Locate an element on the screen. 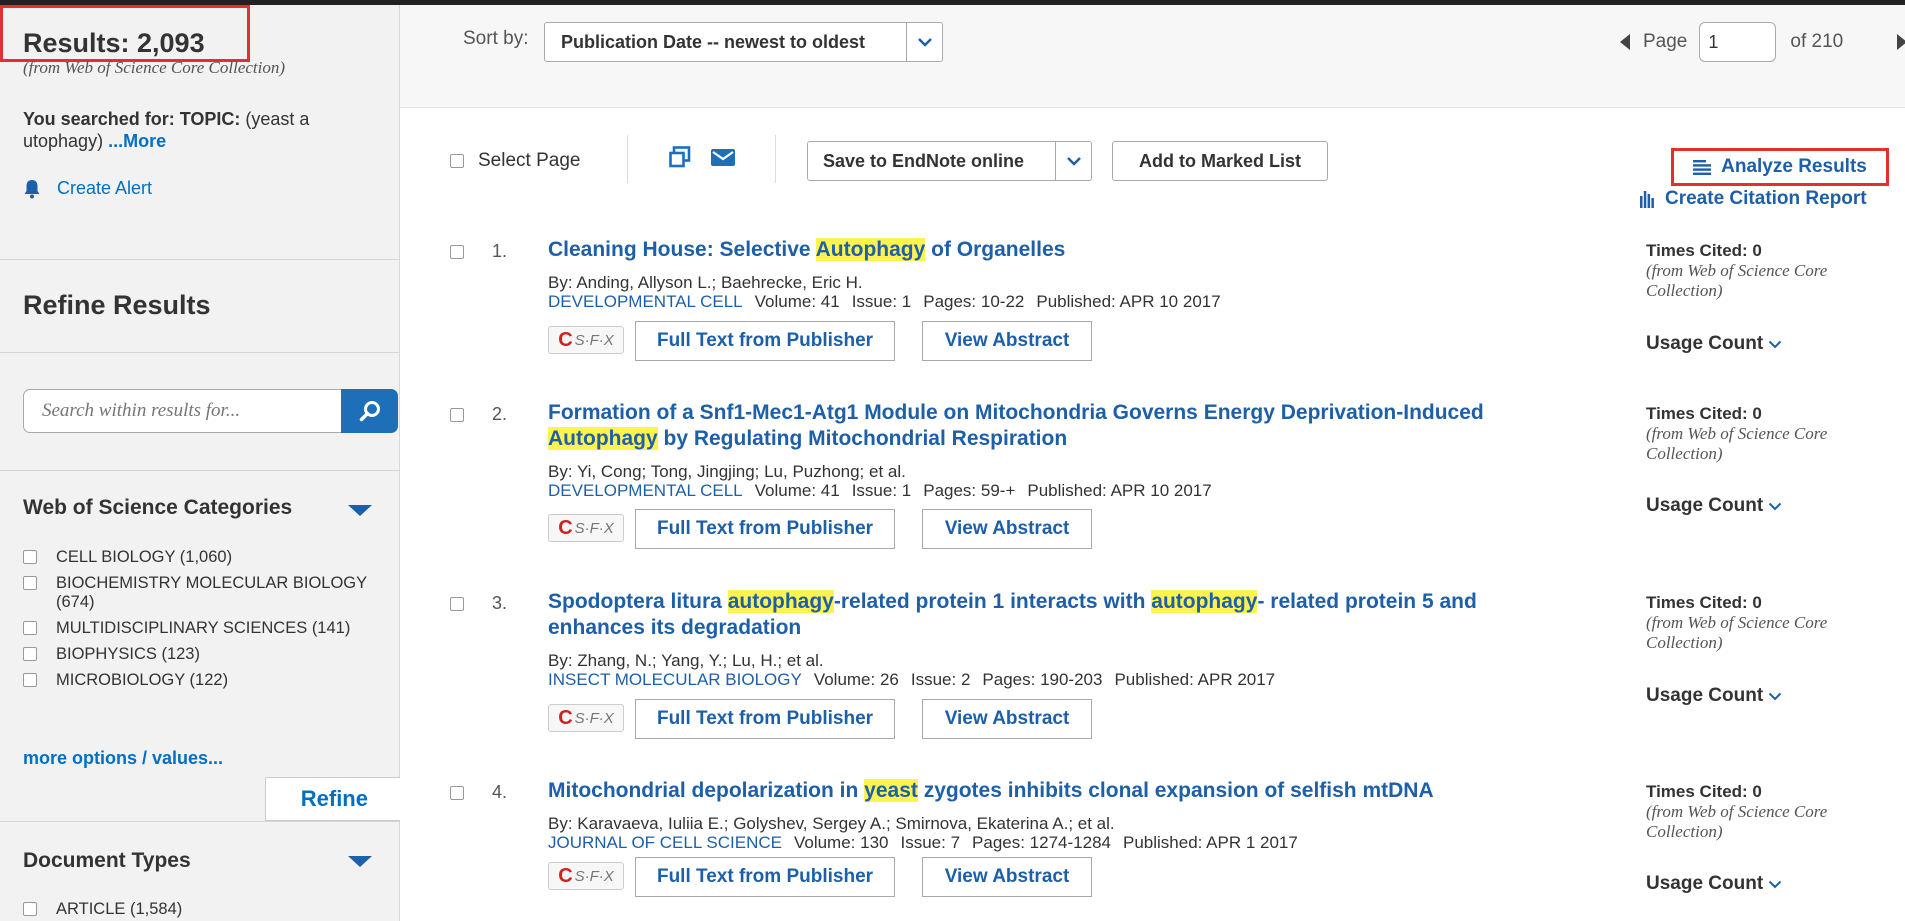  print-icon is located at coordinates (680, 157).